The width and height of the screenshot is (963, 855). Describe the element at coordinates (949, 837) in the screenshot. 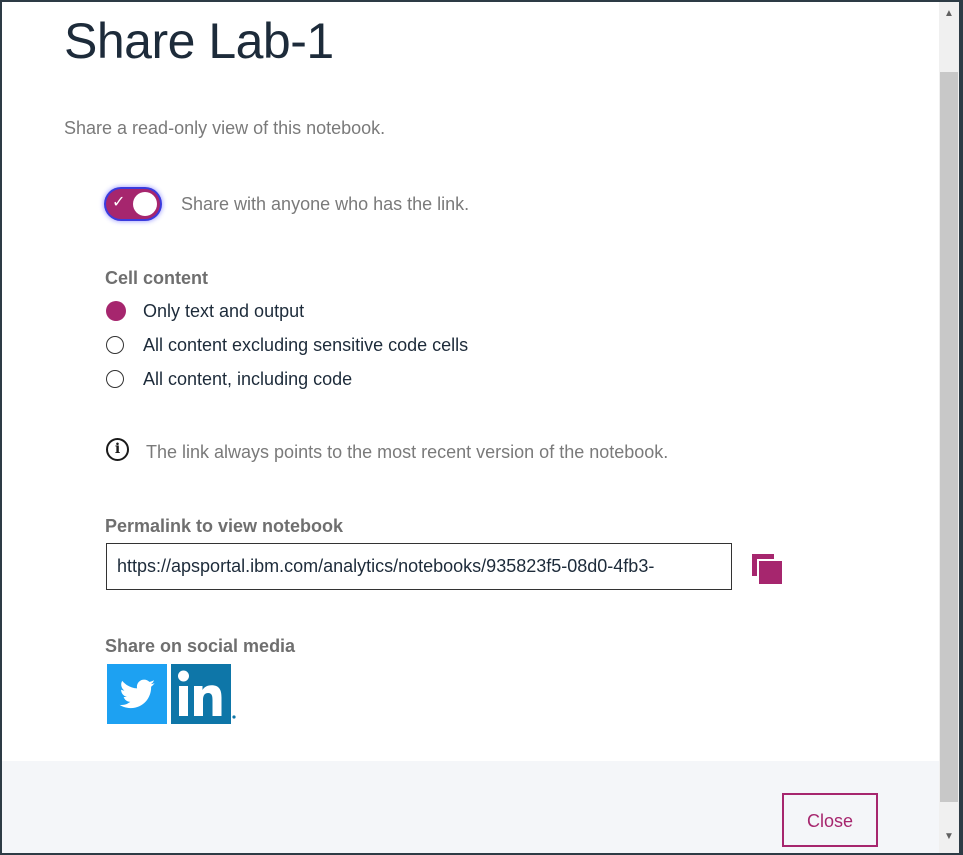

I see `scroll-down-icon: ▼` at that location.